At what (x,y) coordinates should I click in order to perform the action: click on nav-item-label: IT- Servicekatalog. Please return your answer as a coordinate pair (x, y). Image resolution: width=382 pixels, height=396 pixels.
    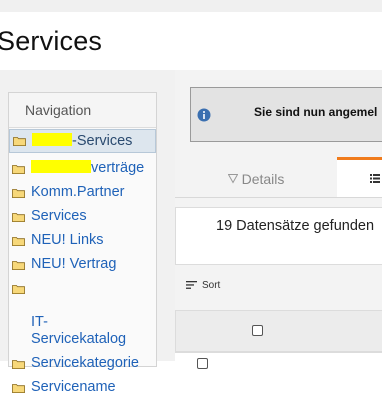
    Looking at the image, I should click on (79, 330).